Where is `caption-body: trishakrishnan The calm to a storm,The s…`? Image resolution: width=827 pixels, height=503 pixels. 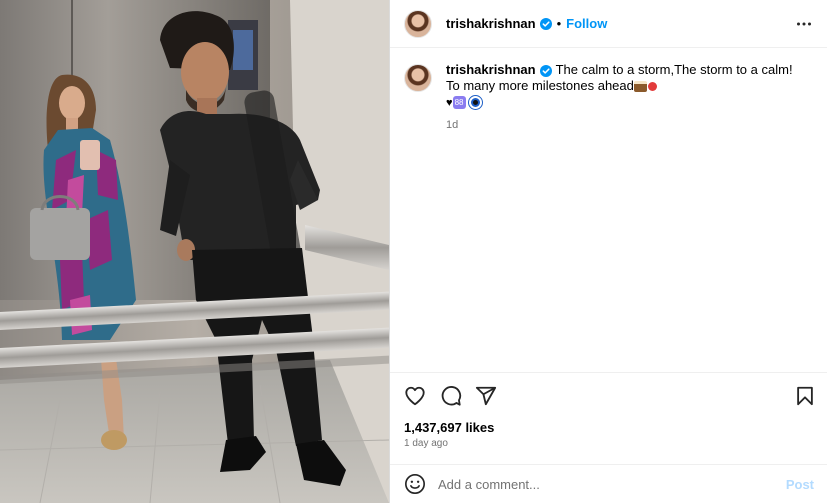
caption-body: trishakrishnan The calm to a storm,The s… is located at coordinates (619, 97).